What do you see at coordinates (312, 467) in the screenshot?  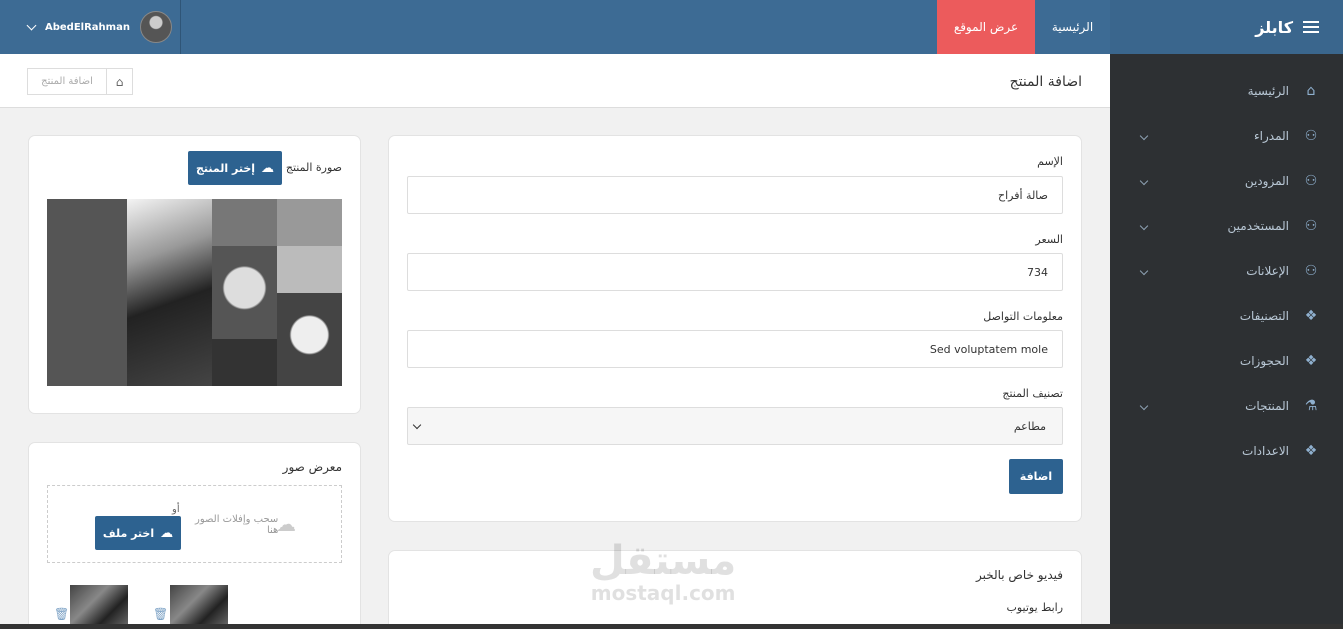 I see `gallery-title: معرض صور` at bounding box center [312, 467].